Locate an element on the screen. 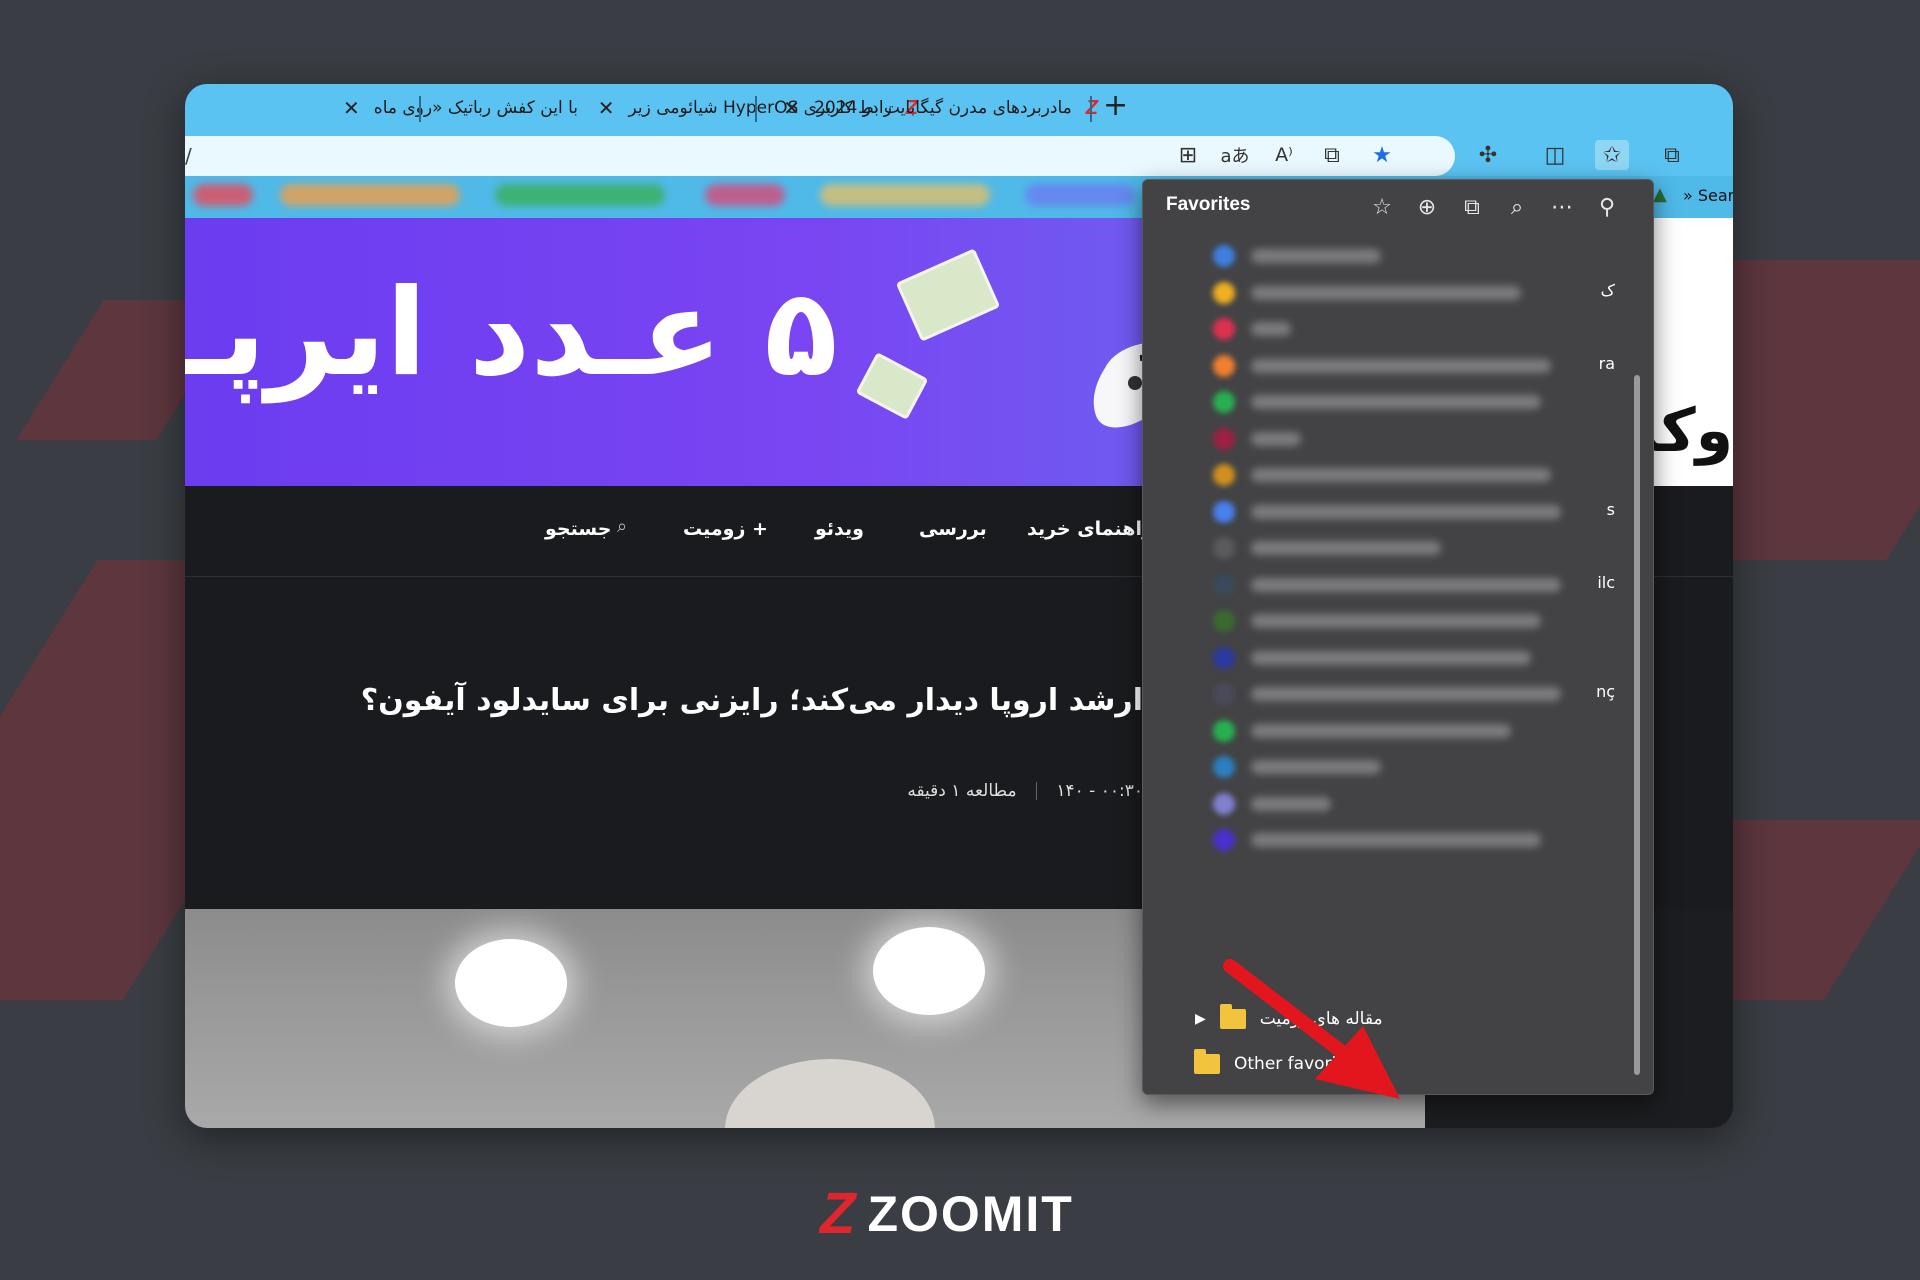  graduation-cap-icon: ▲ is located at coordinates (1660, 194).